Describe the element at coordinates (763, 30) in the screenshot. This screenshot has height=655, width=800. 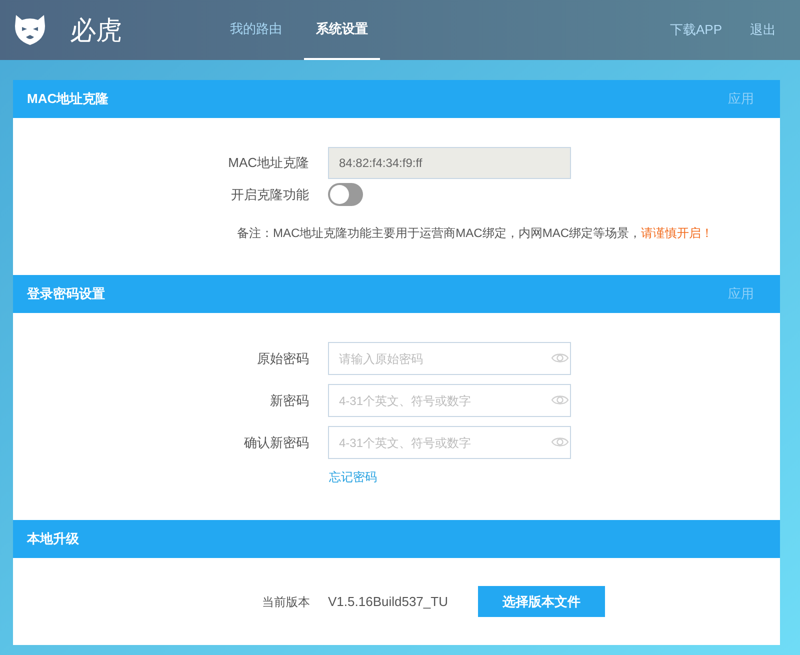
I see `header-link: 退出` at that location.